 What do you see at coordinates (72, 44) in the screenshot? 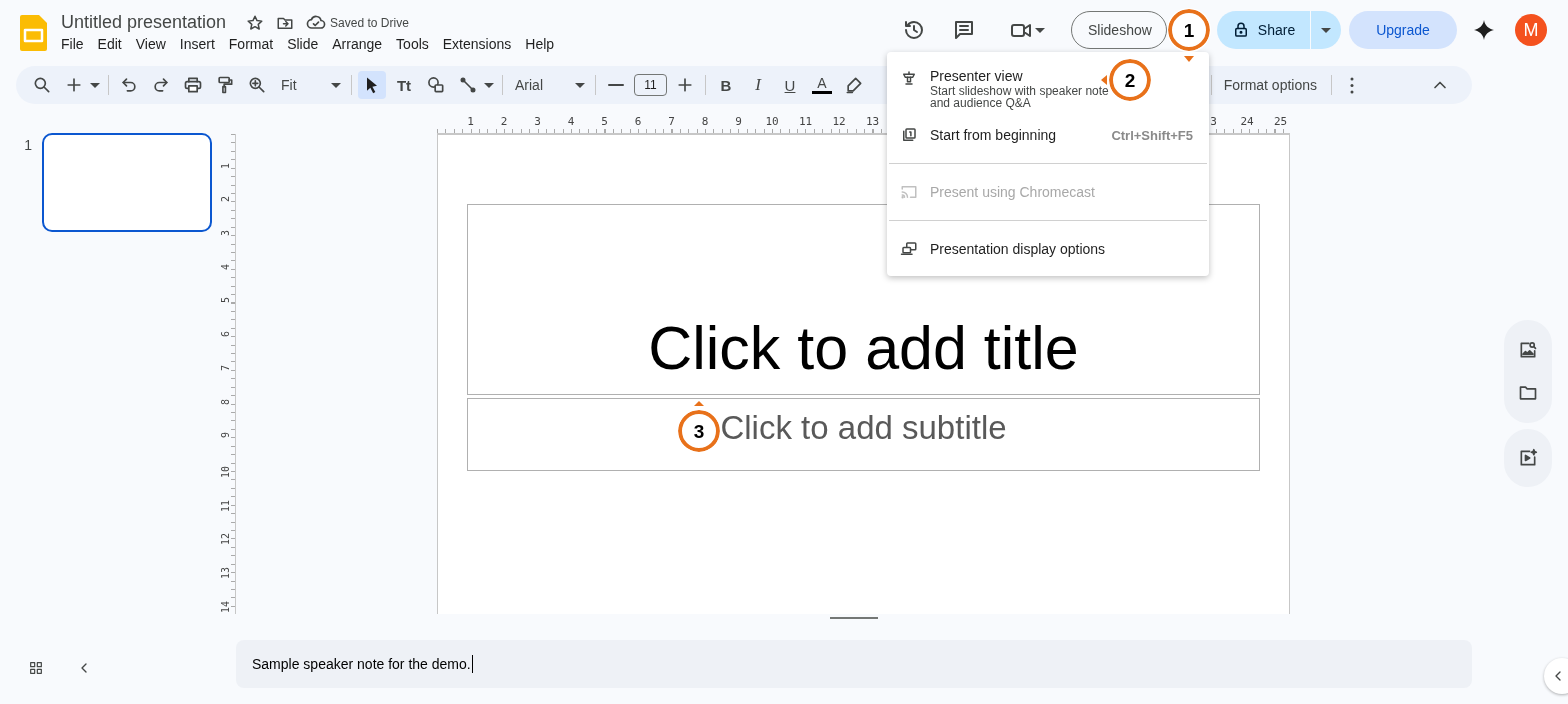
I see `menu-item: File` at bounding box center [72, 44].